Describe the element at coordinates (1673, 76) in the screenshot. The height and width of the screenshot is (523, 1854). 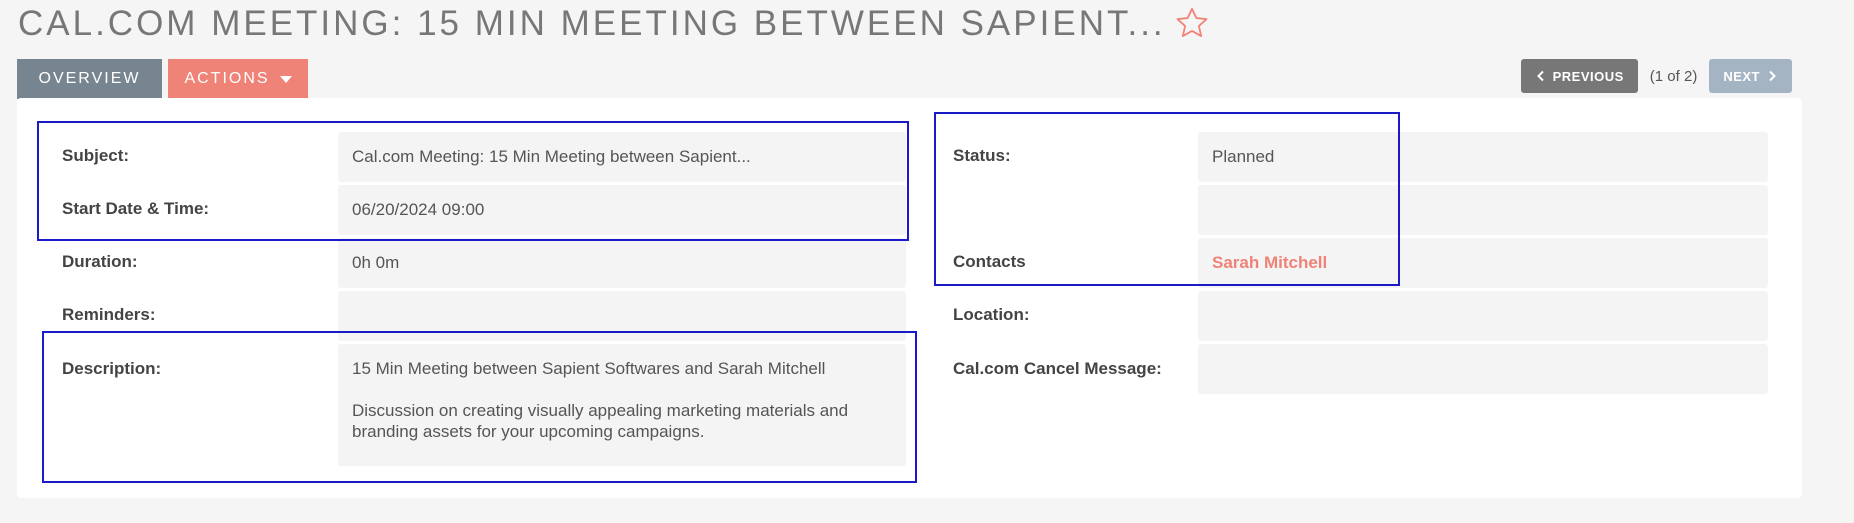
I see `pager-count: (1 of 2)` at that location.